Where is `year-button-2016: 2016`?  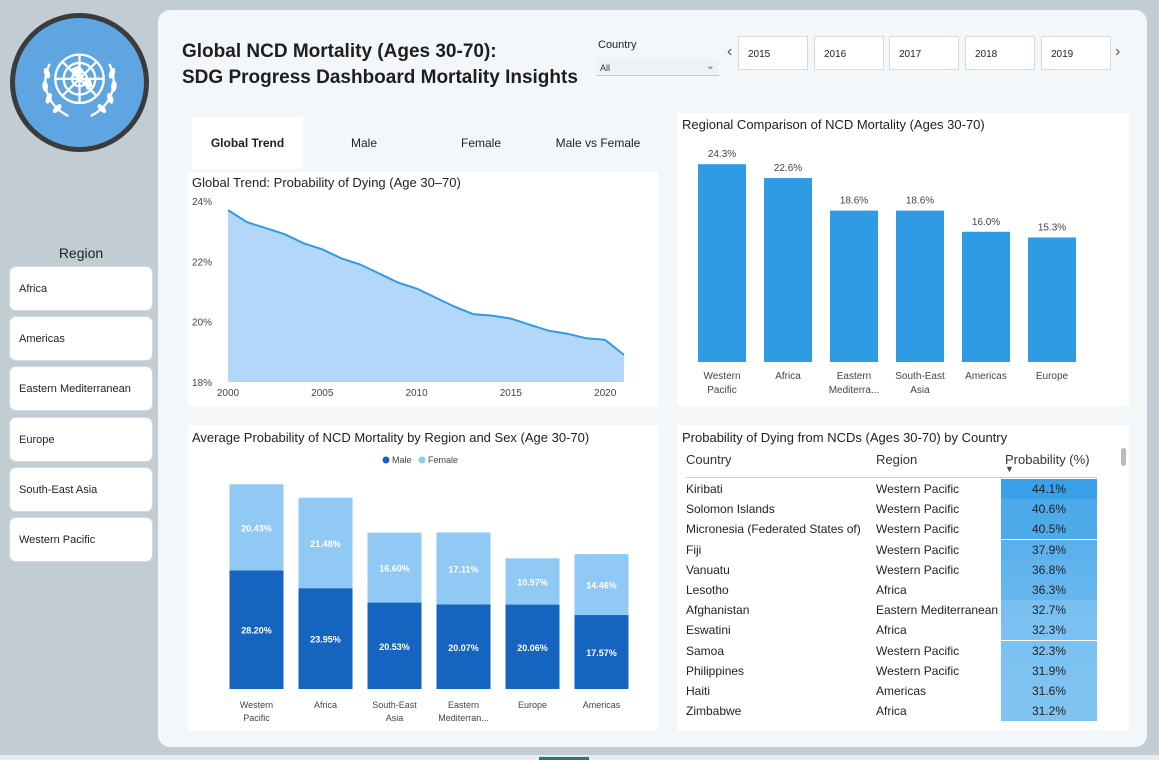 year-button-2016: 2016 is located at coordinates (849, 53).